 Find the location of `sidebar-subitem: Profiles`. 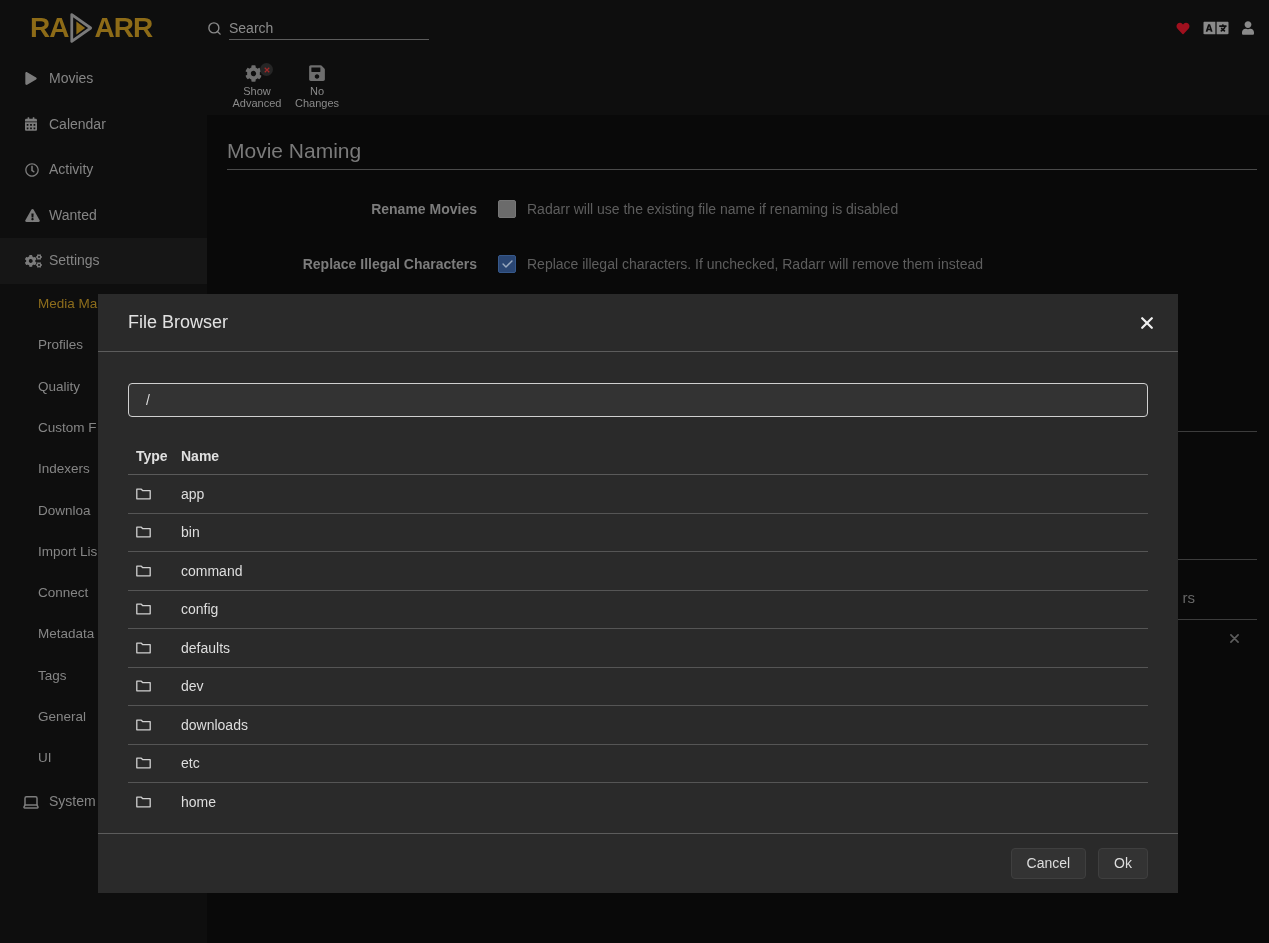

sidebar-subitem: Profiles is located at coordinates (60, 345).